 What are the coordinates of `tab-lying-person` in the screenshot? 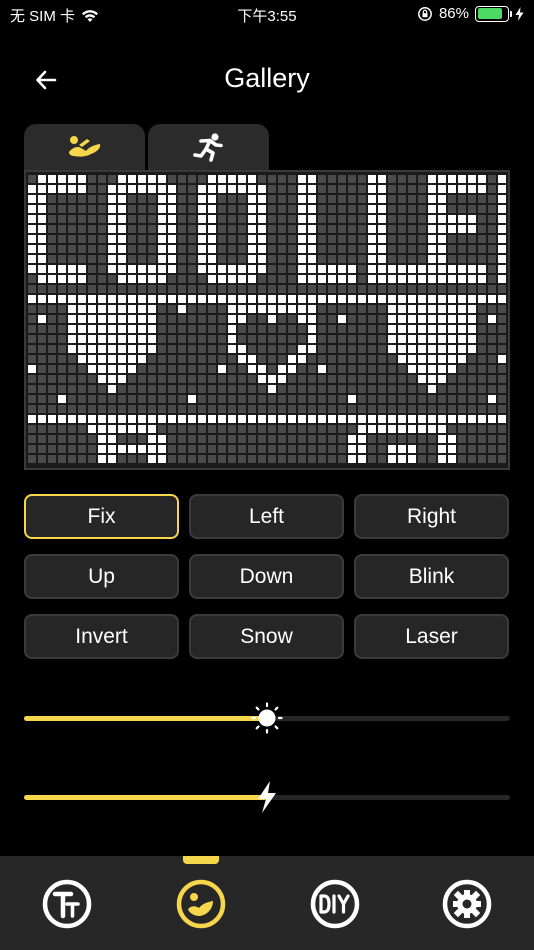 It's located at (84, 147).